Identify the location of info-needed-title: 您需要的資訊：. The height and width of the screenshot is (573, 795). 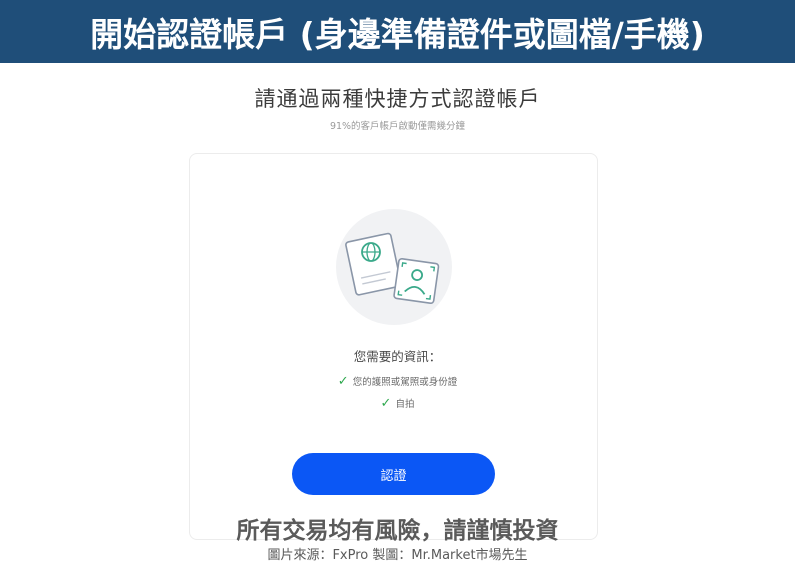
(397, 356).